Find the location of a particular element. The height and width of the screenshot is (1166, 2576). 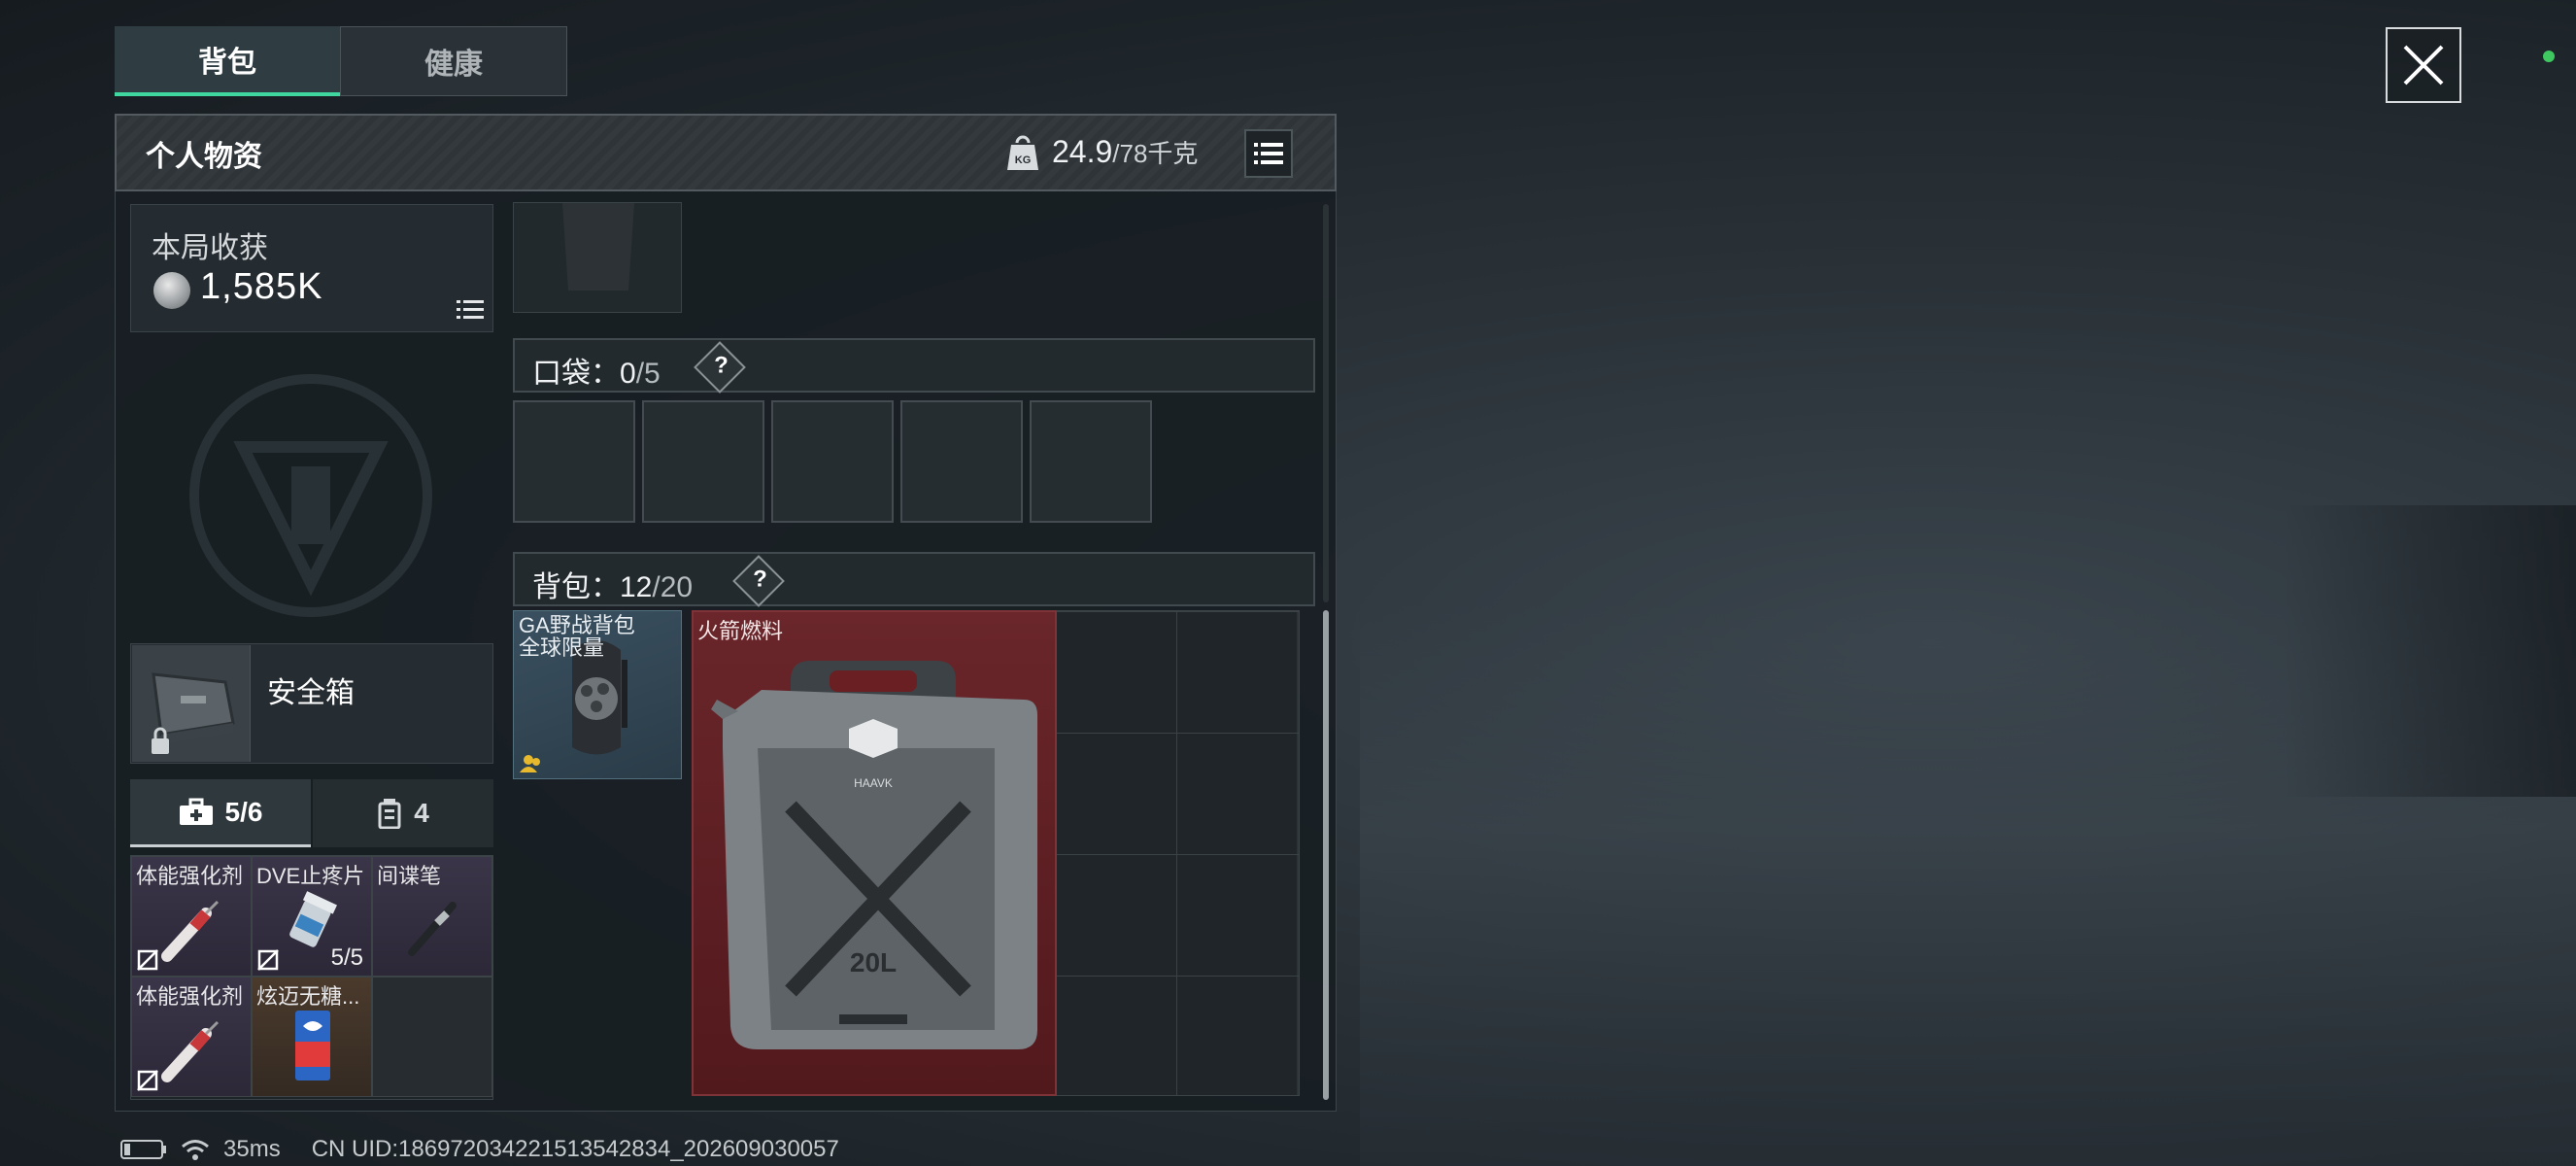

safe-box-image is located at coordinates (191, 703).